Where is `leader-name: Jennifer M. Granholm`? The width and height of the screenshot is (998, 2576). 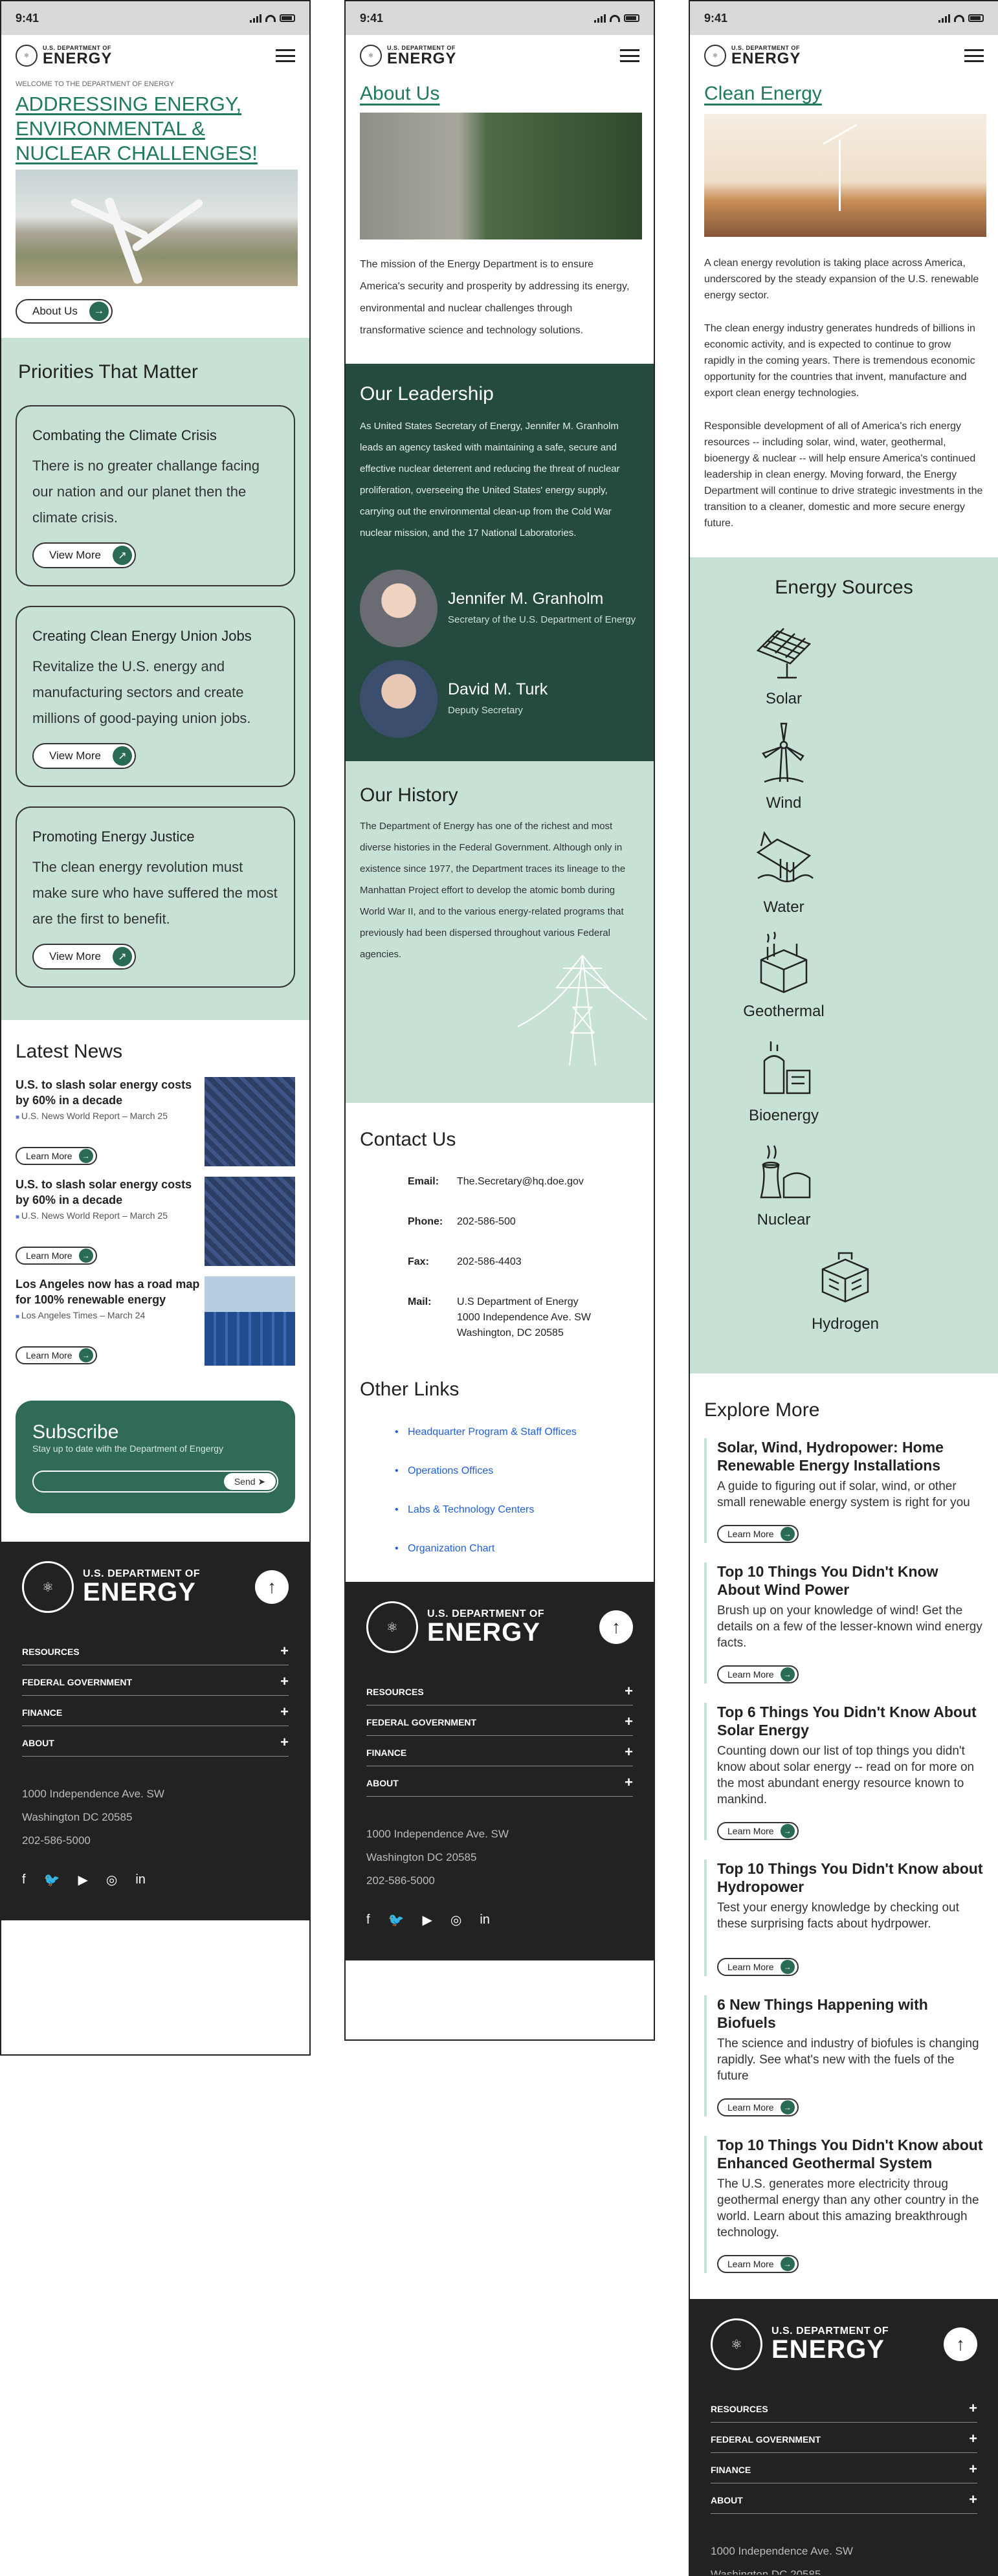
leader-name: Jennifer M. Granholm is located at coordinates (526, 598).